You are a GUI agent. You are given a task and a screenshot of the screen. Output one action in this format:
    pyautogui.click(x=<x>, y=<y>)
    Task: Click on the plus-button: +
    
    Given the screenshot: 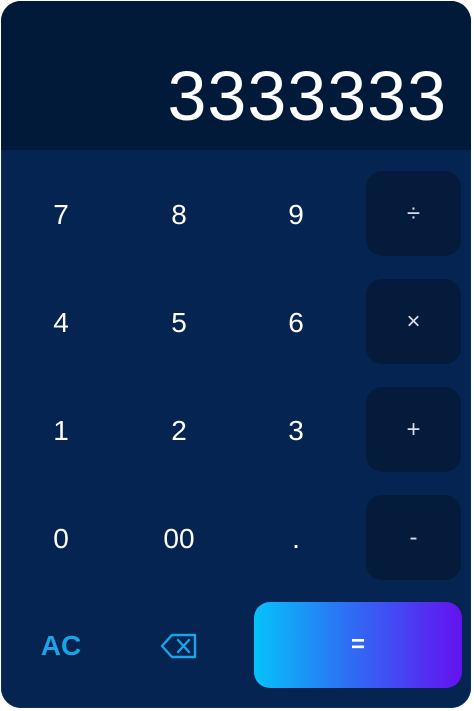 What is the action you would take?
    pyautogui.click(x=413, y=429)
    